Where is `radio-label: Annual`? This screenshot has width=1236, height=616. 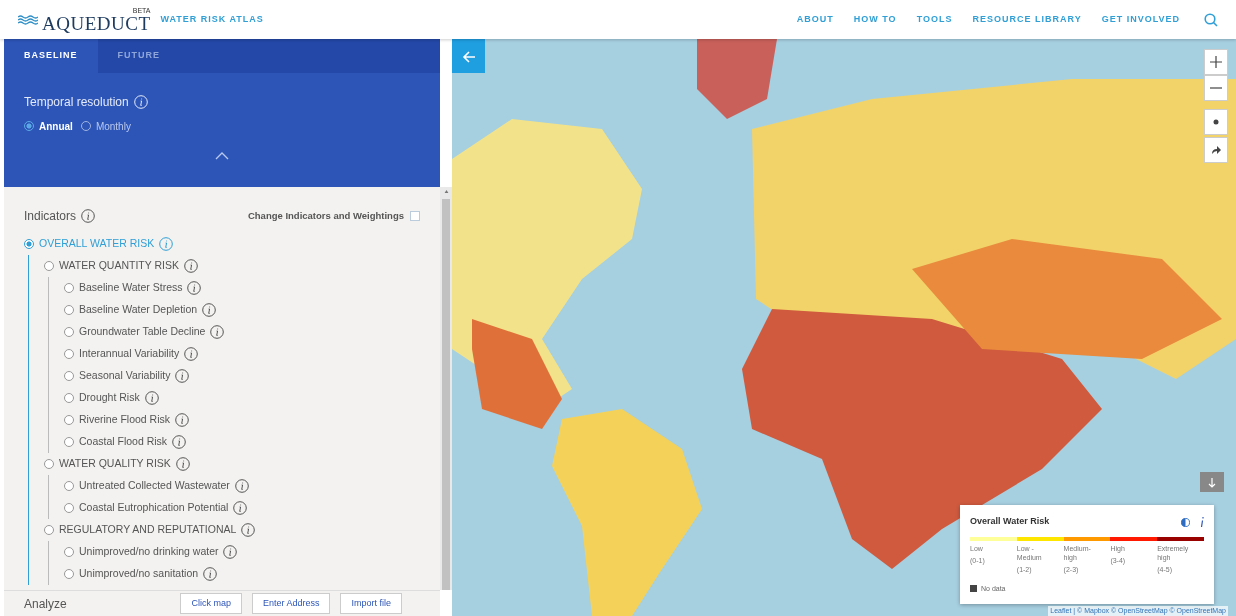 radio-label: Annual is located at coordinates (56, 126).